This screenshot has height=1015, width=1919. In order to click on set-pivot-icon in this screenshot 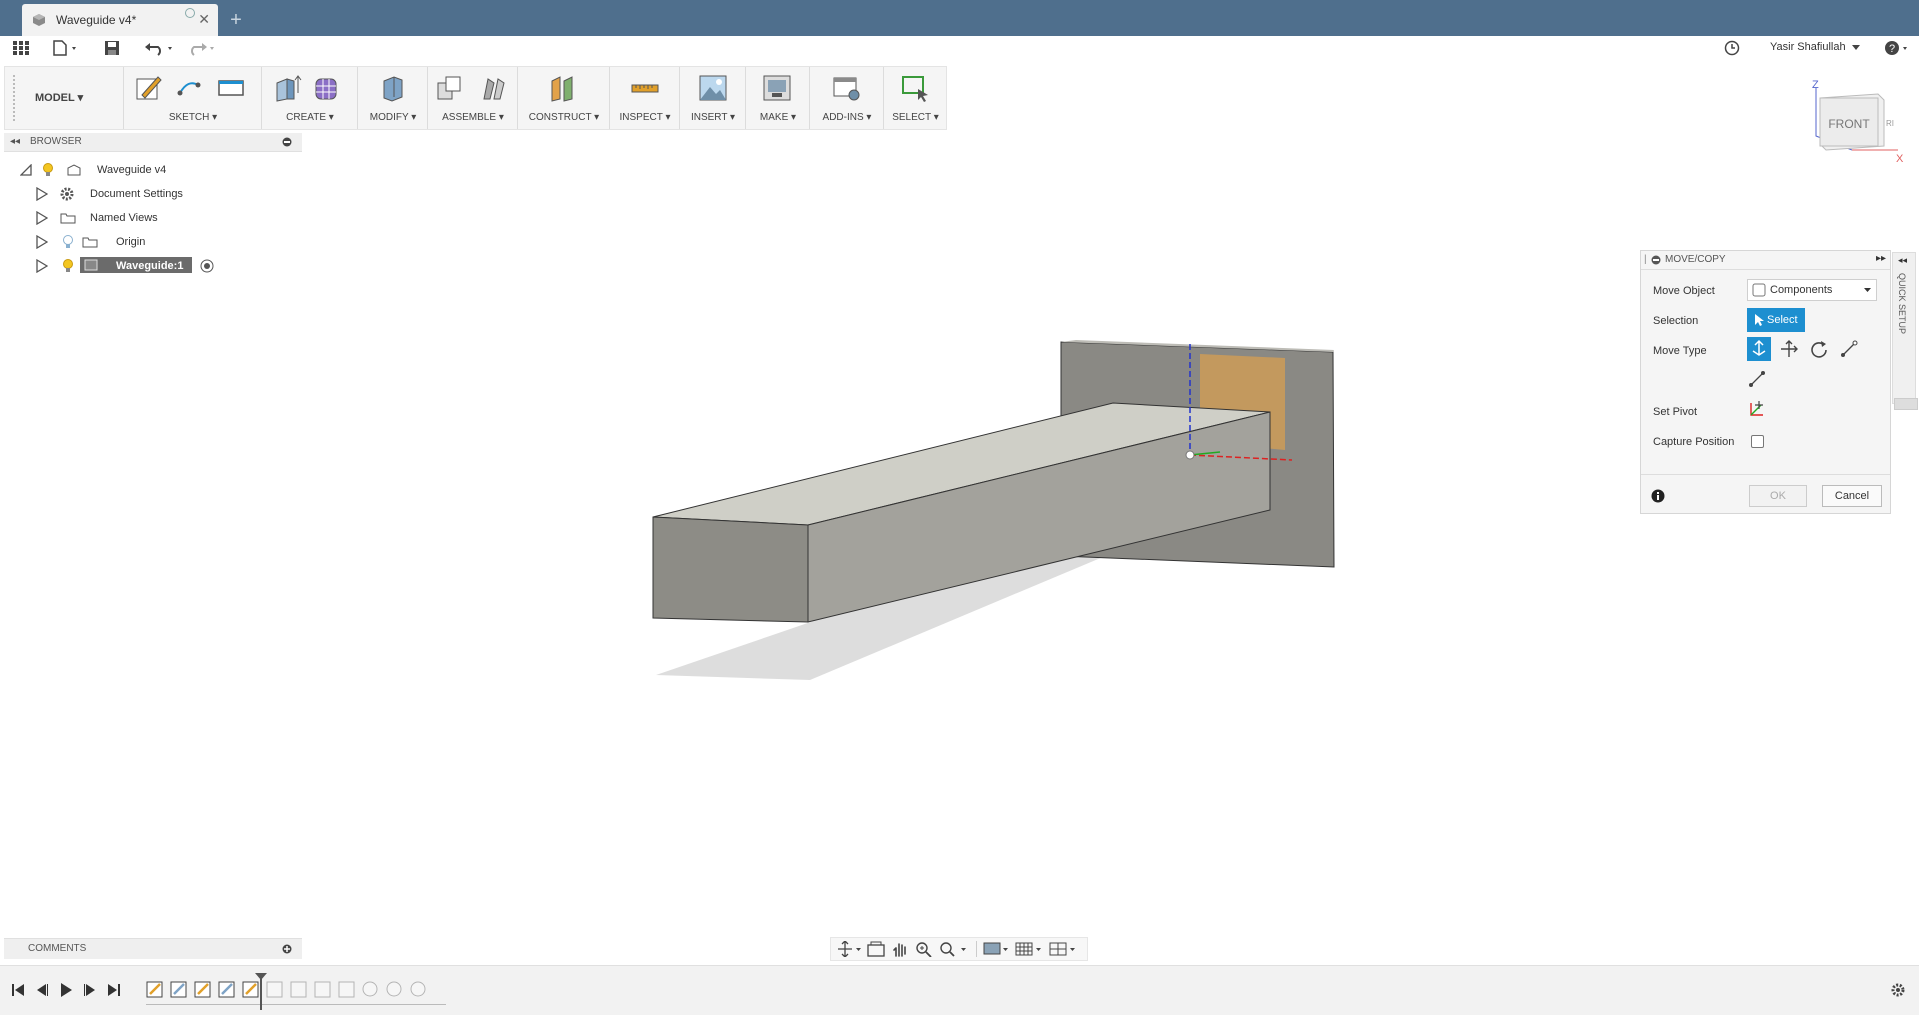, I will do `click(1757, 409)`.